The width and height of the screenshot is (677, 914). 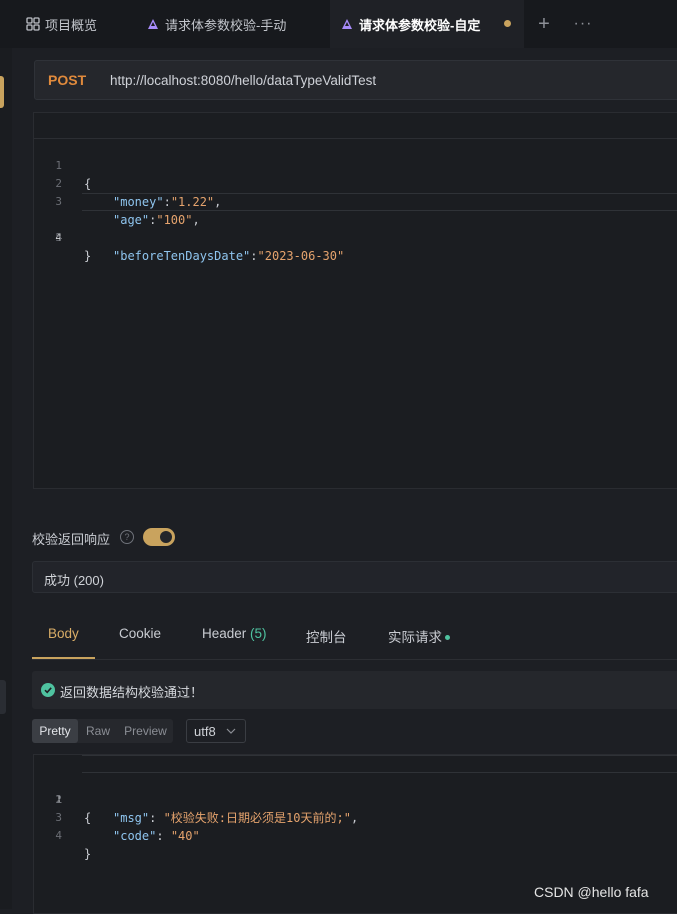 What do you see at coordinates (140, 633) in the screenshot?
I see `tab-cookie: Cookie` at bounding box center [140, 633].